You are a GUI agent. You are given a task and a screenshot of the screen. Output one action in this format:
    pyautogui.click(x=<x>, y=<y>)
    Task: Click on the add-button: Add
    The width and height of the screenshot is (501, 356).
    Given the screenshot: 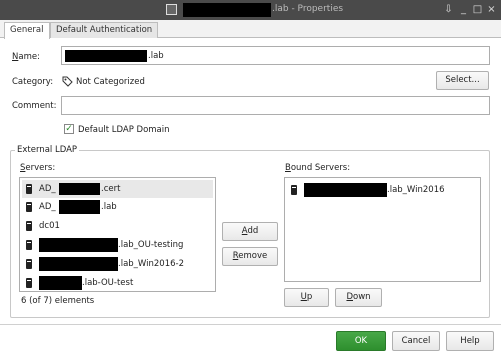 What is the action you would take?
    pyautogui.click(x=250, y=231)
    